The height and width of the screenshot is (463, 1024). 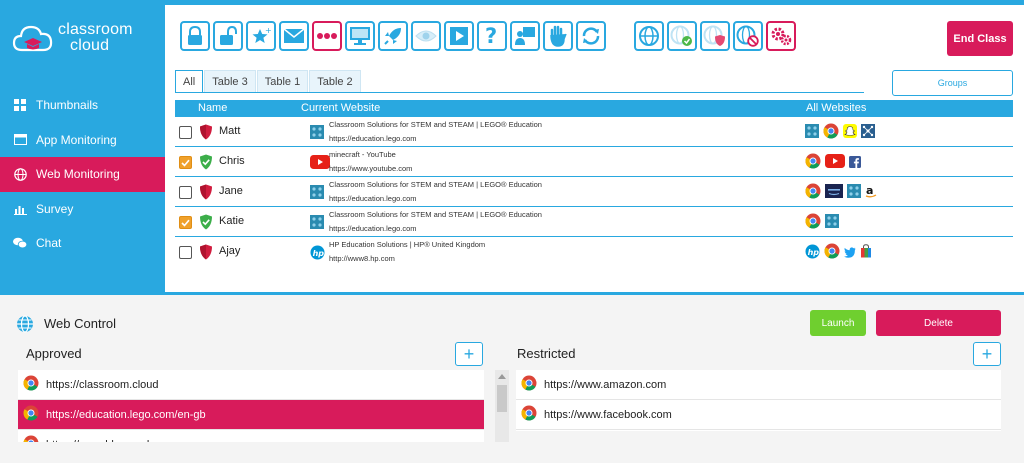 What do you see at coordinates (835, 163) in the screenshot?
I see `youtube-icon` at bounding box center [835, 163].